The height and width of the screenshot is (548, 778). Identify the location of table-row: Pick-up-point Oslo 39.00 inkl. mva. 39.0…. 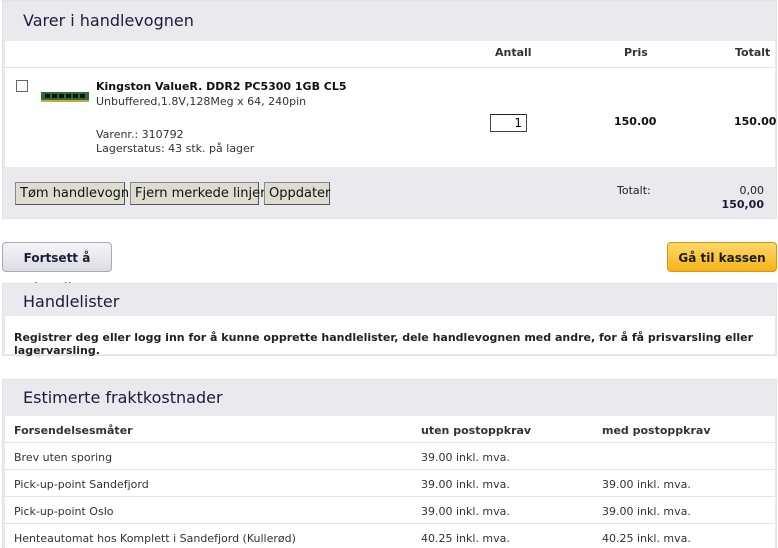
(390, 510).